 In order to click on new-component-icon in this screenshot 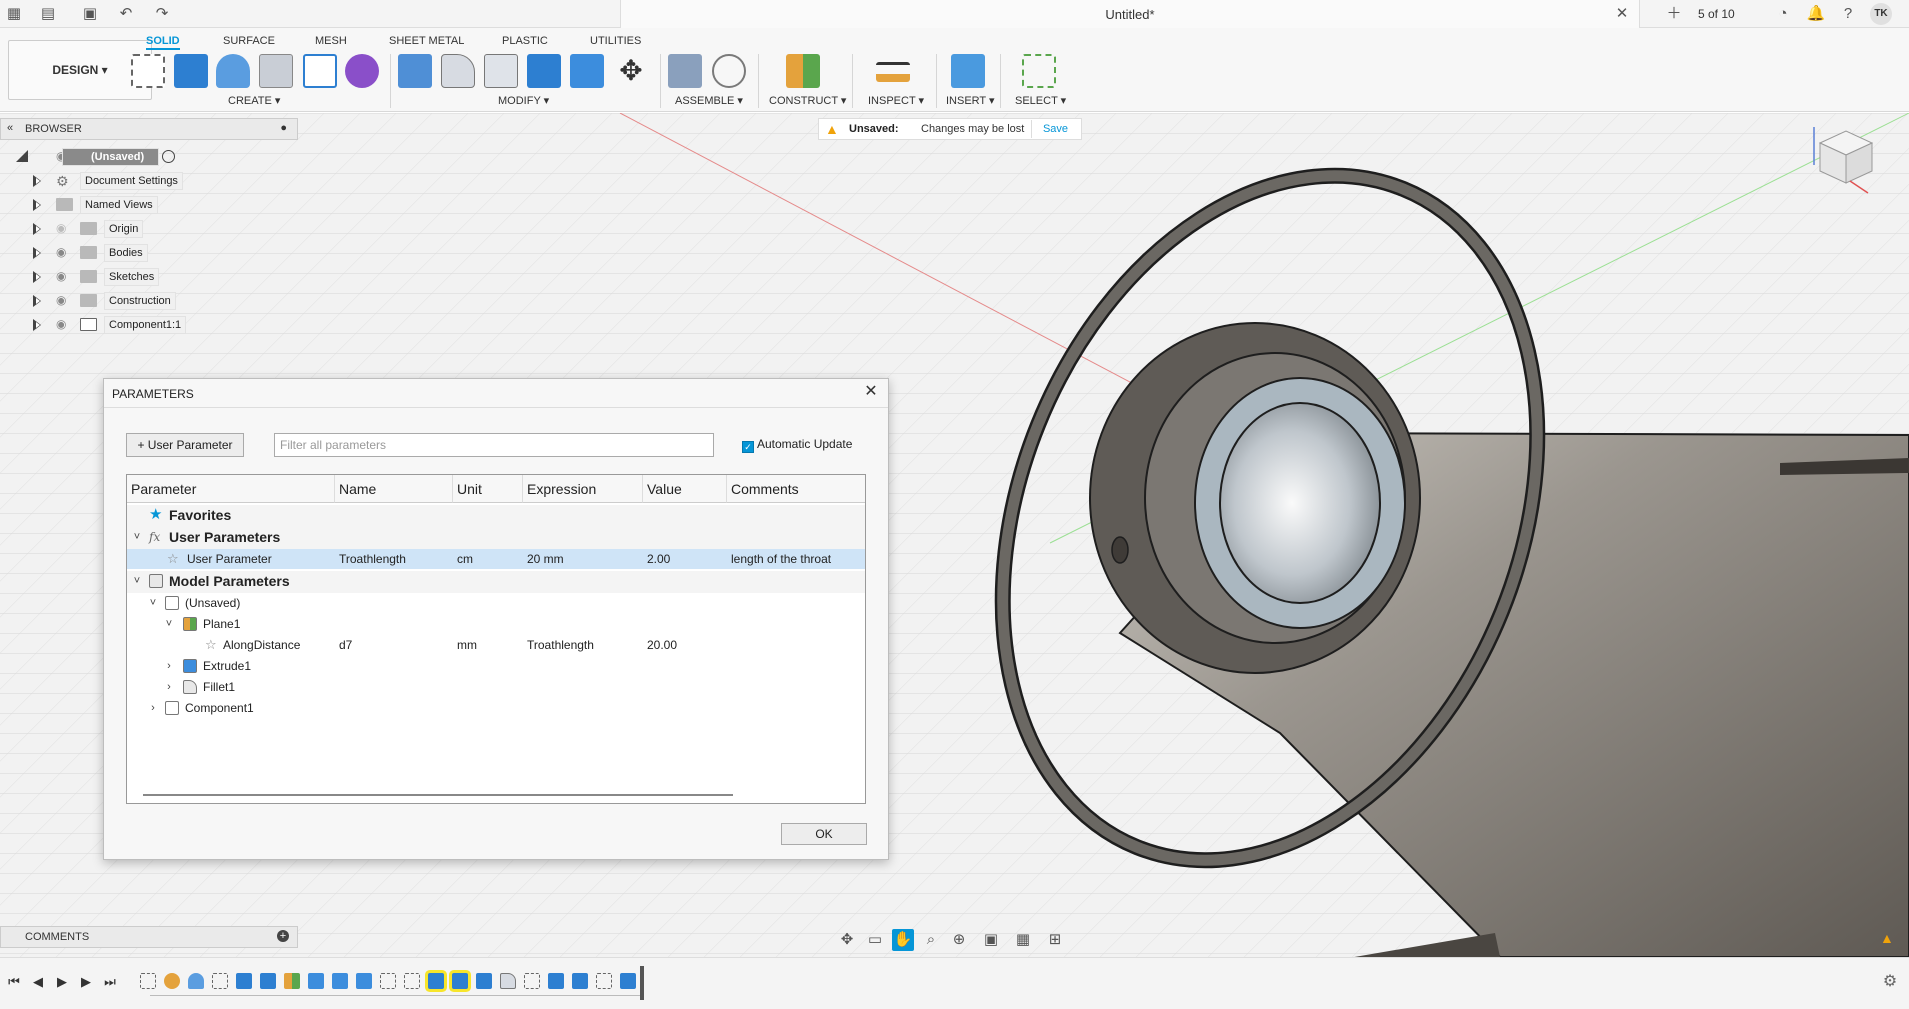, I will do `click(685, 71)`.